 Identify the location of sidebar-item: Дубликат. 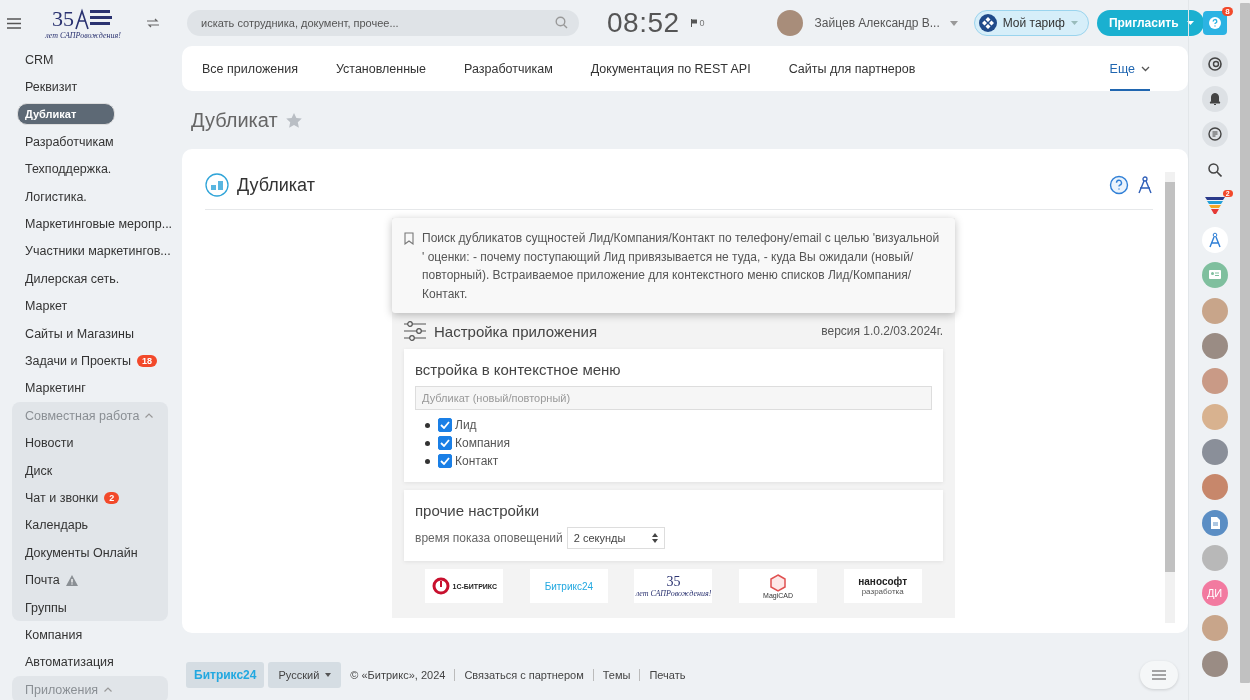
(66, 114).